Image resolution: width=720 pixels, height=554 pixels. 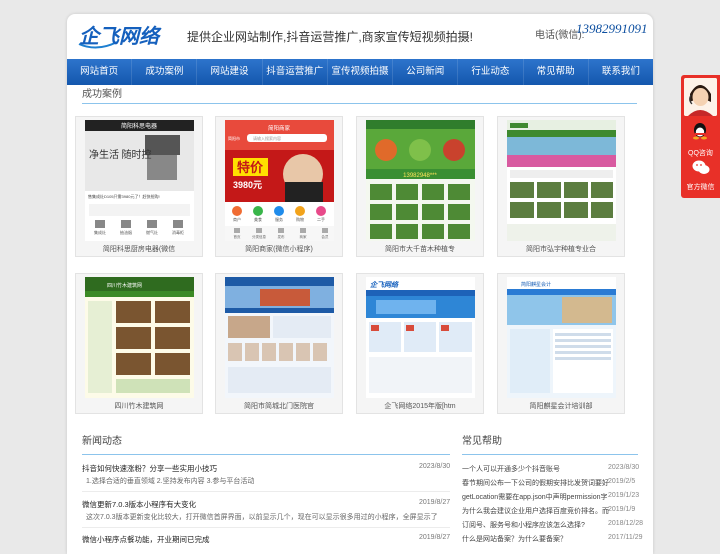 I want to click on case-caption: 简阳麒星会计培训部, so click(x=561, y=406).